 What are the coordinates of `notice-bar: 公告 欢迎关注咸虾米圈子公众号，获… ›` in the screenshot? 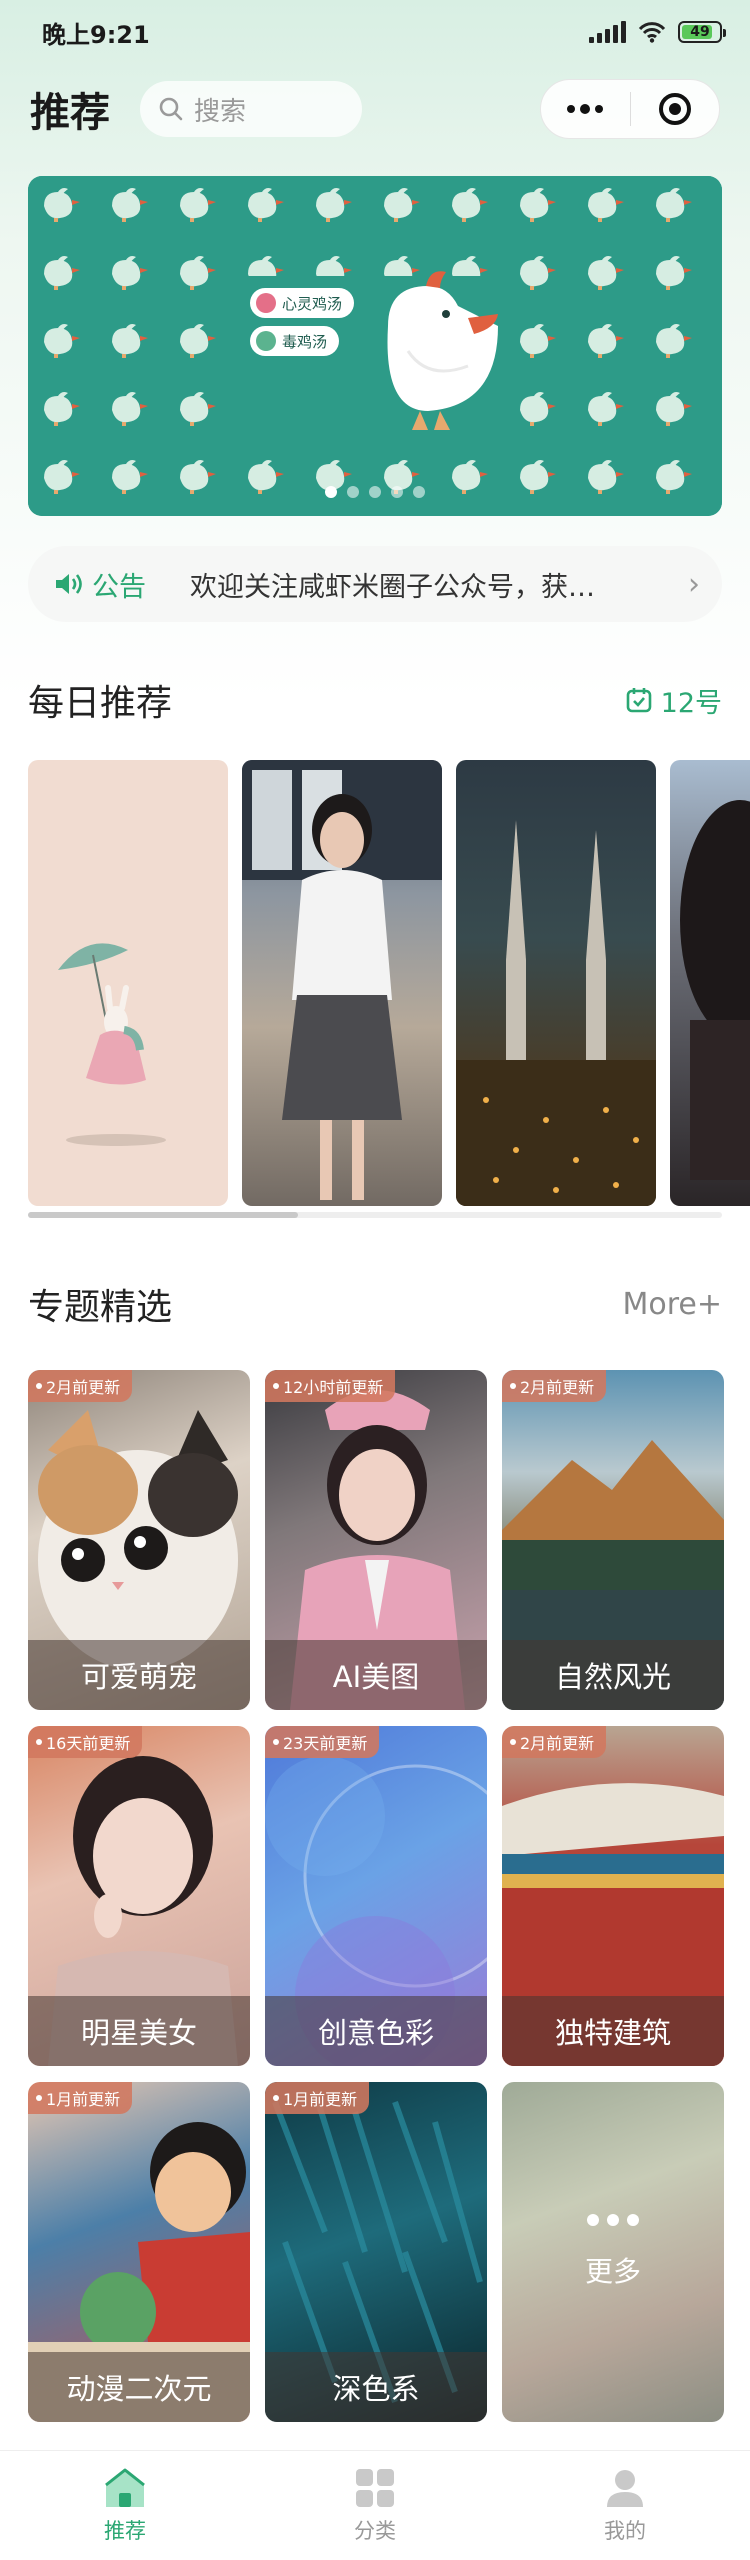 It's located at (375, 584).